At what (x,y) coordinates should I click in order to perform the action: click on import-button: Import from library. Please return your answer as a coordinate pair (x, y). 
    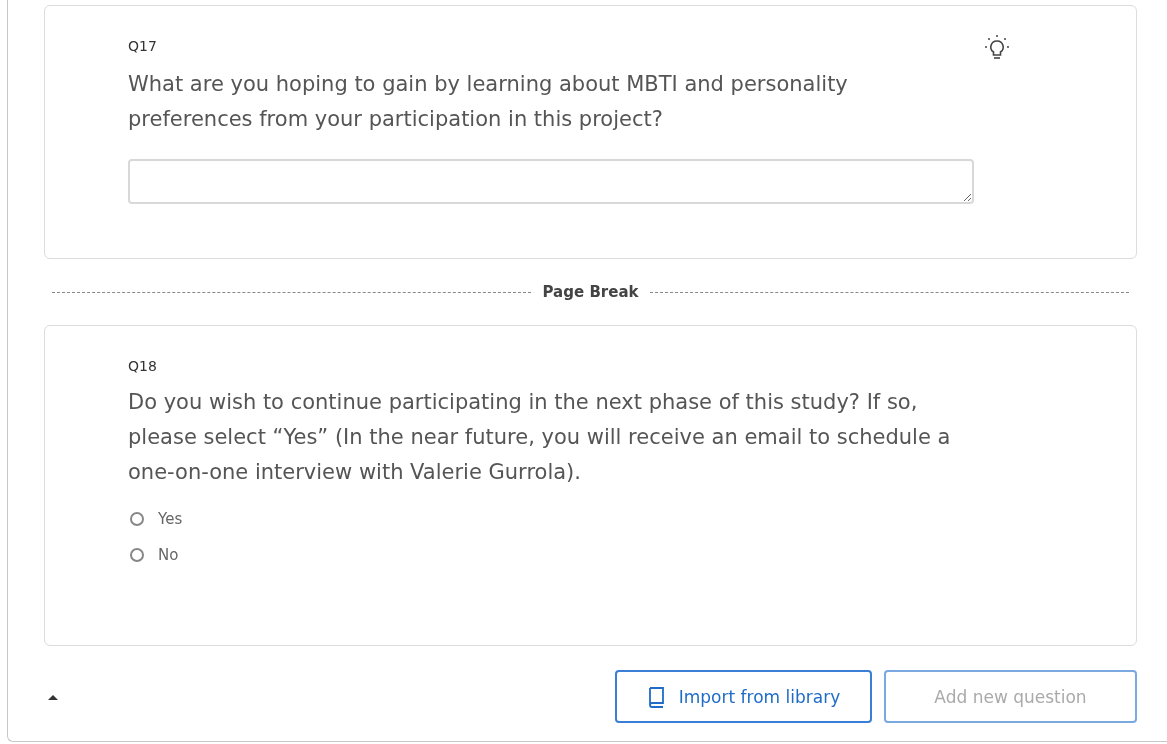
    Looking at the image, I should click on (743, 696).